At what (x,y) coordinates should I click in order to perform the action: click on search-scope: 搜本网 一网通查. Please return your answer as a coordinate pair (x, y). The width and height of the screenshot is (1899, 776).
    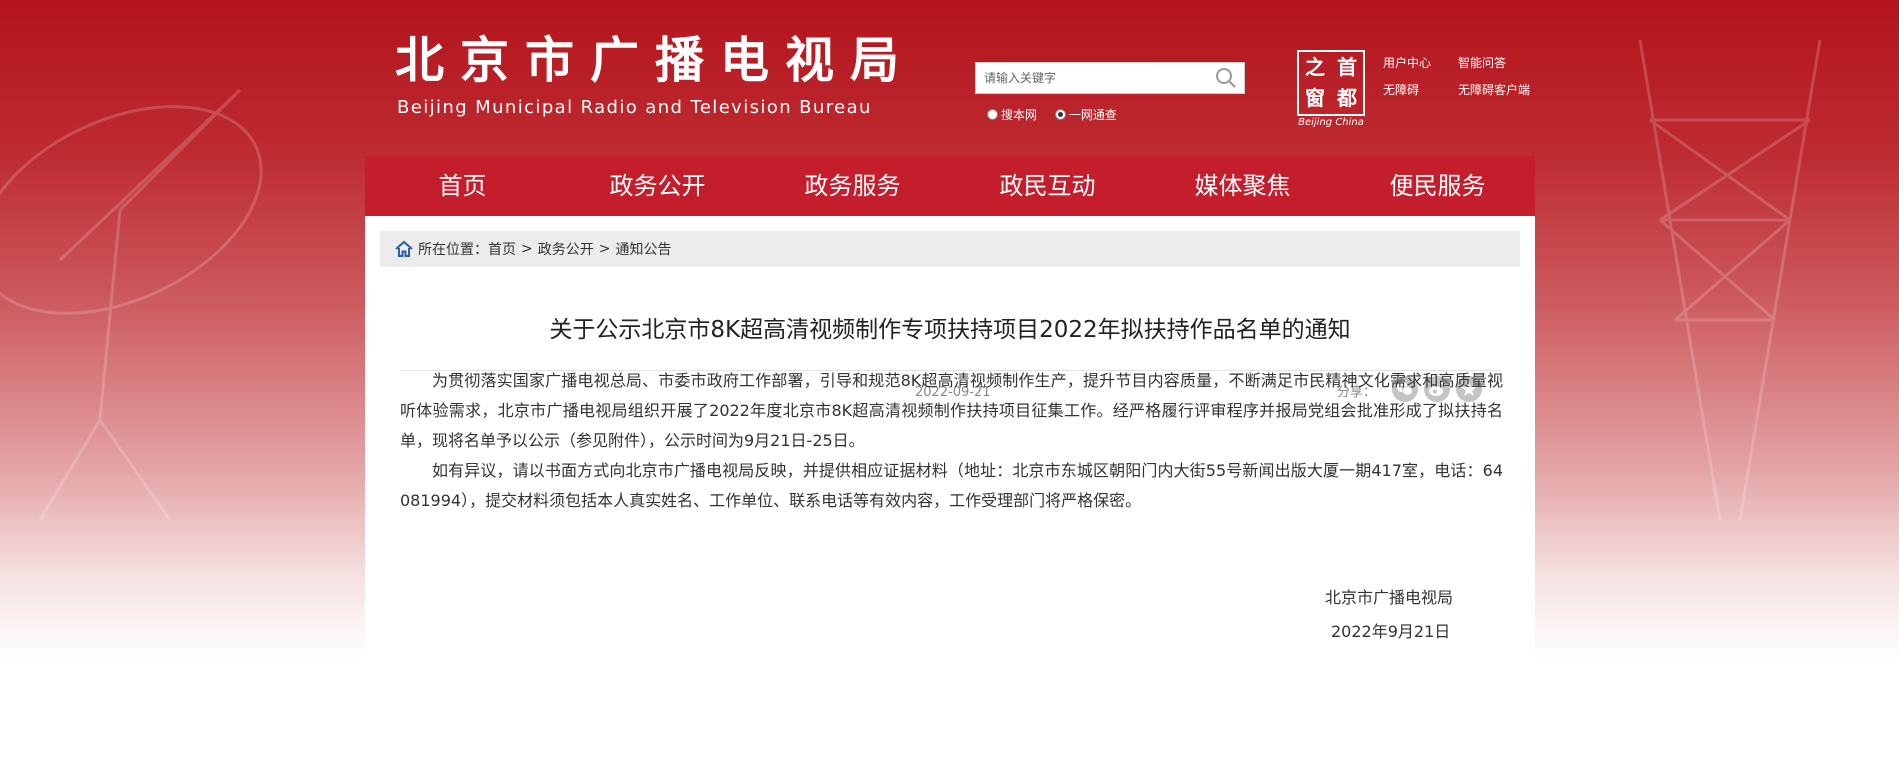
    Looking at the image, I should click on (1059, 114).